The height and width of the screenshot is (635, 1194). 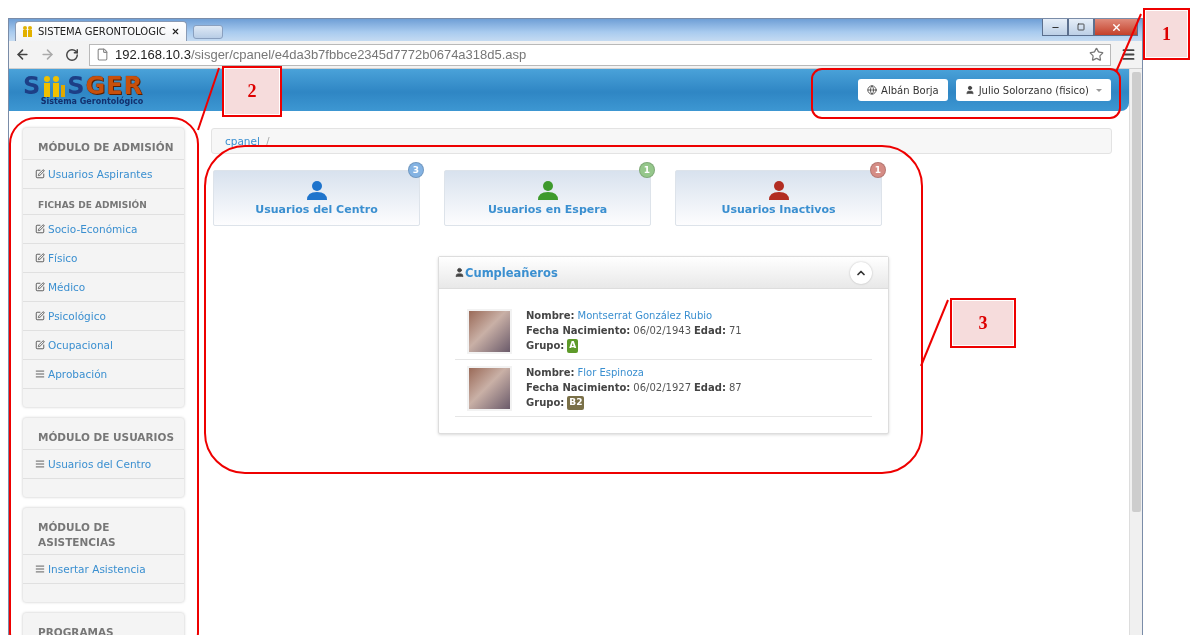 I want to click on section-heading: MÓDULO DE ASISTENCIAS, so click(x=103, y=531).